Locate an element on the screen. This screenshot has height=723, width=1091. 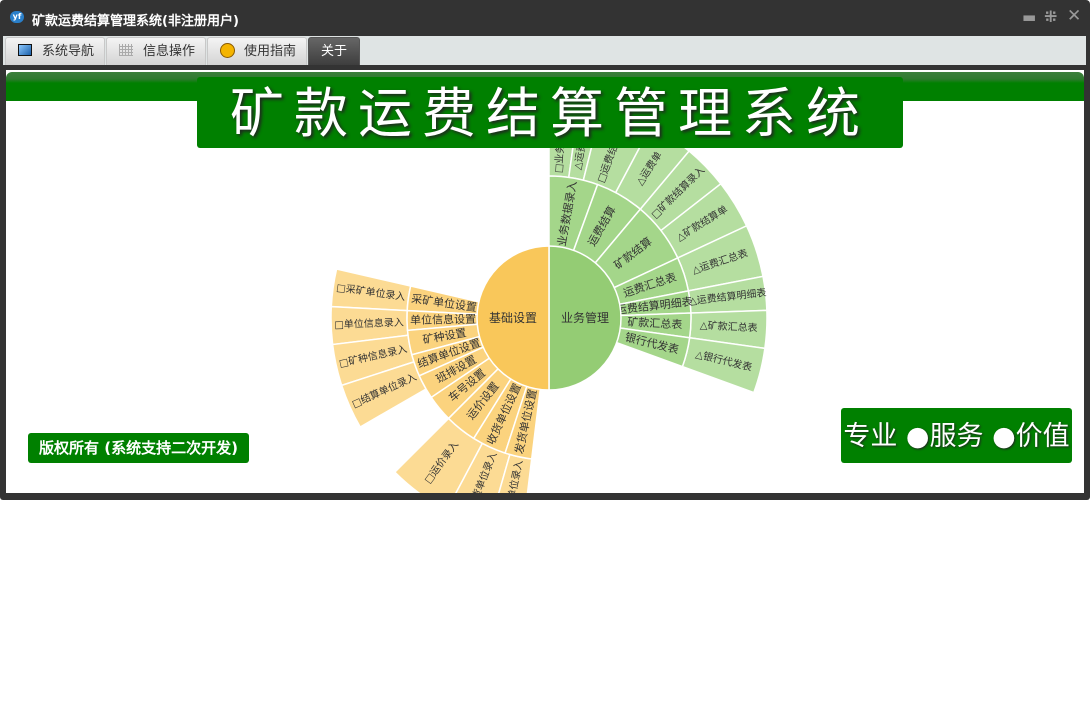
tab-info-ops: 信息操作 is located at coordinates (156, 51).